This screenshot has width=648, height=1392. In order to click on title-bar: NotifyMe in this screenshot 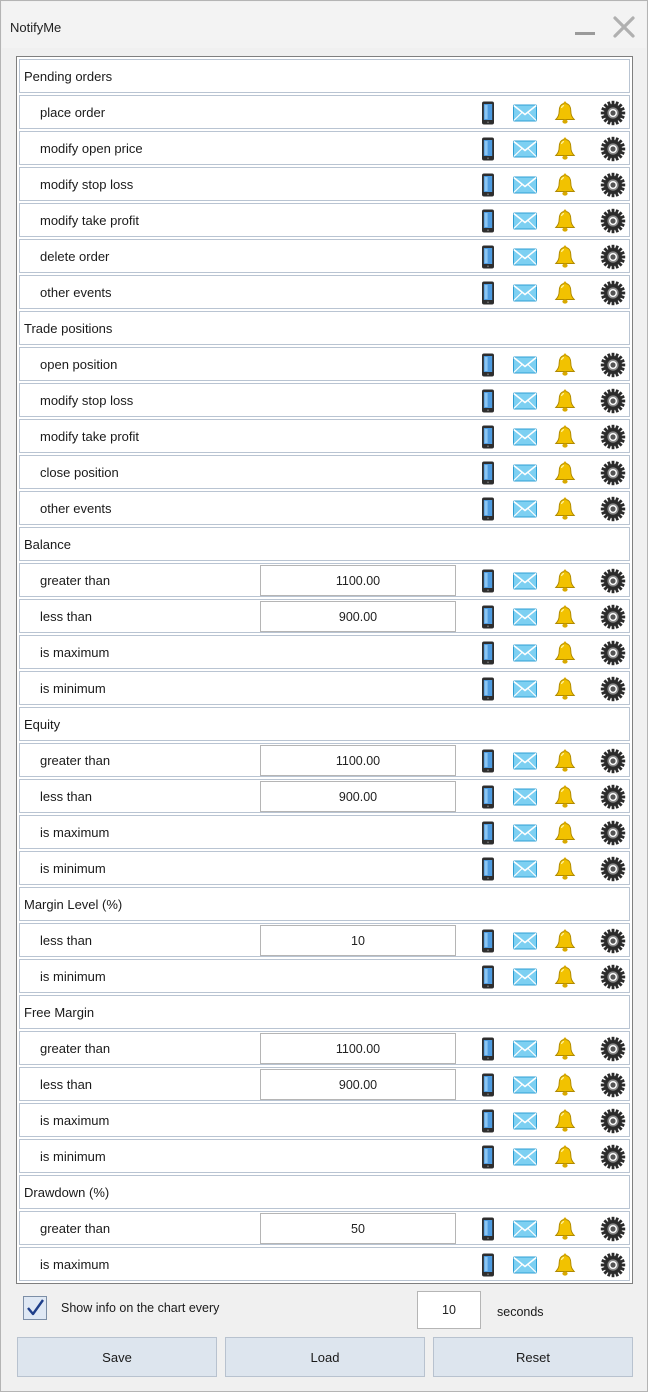, I will do `click(324, 25)`.